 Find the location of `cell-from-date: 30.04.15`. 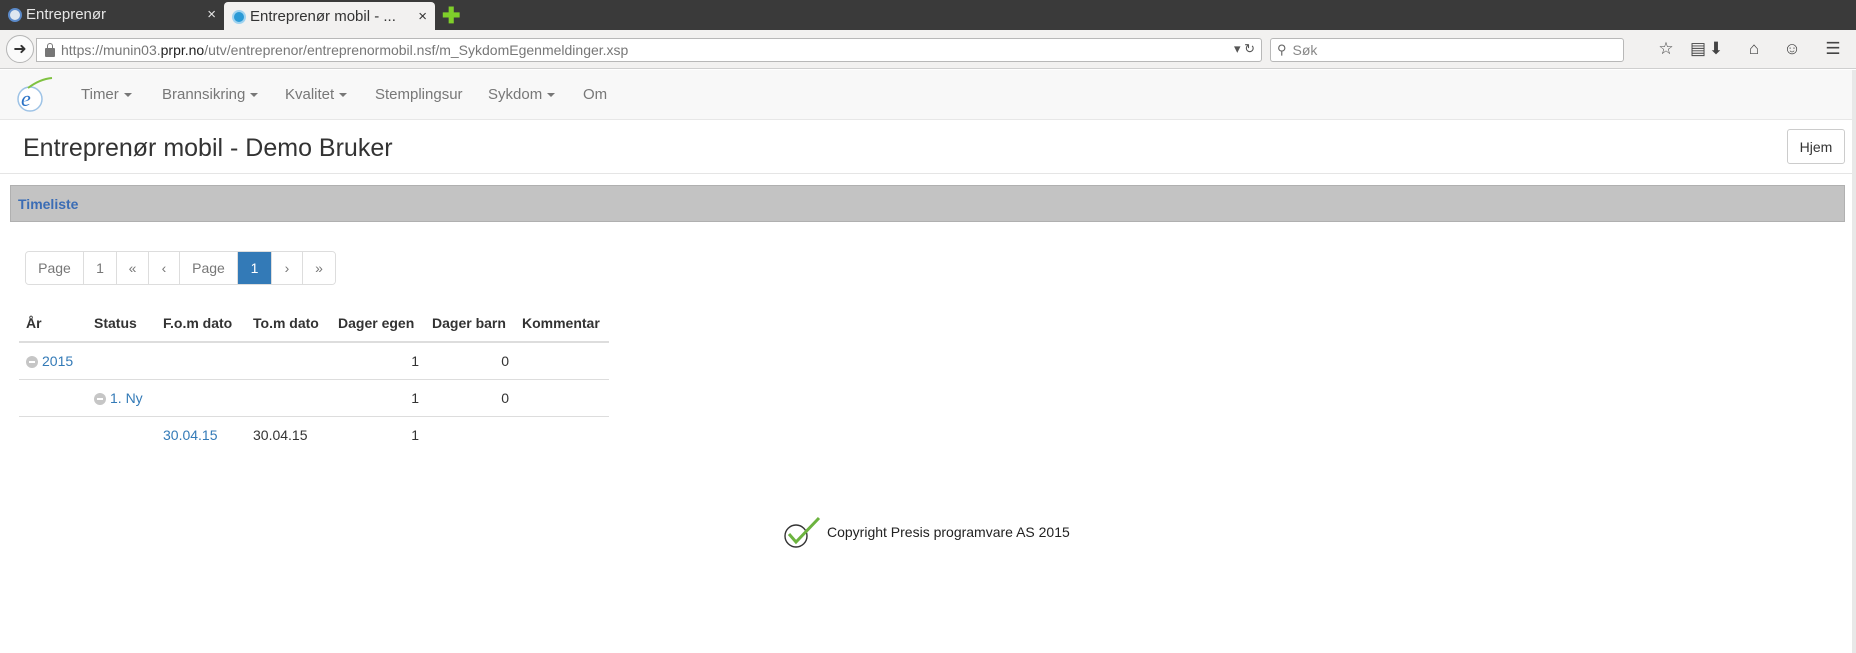

cell-from-date: 30.04.15 is located at coordinates (201, 434).